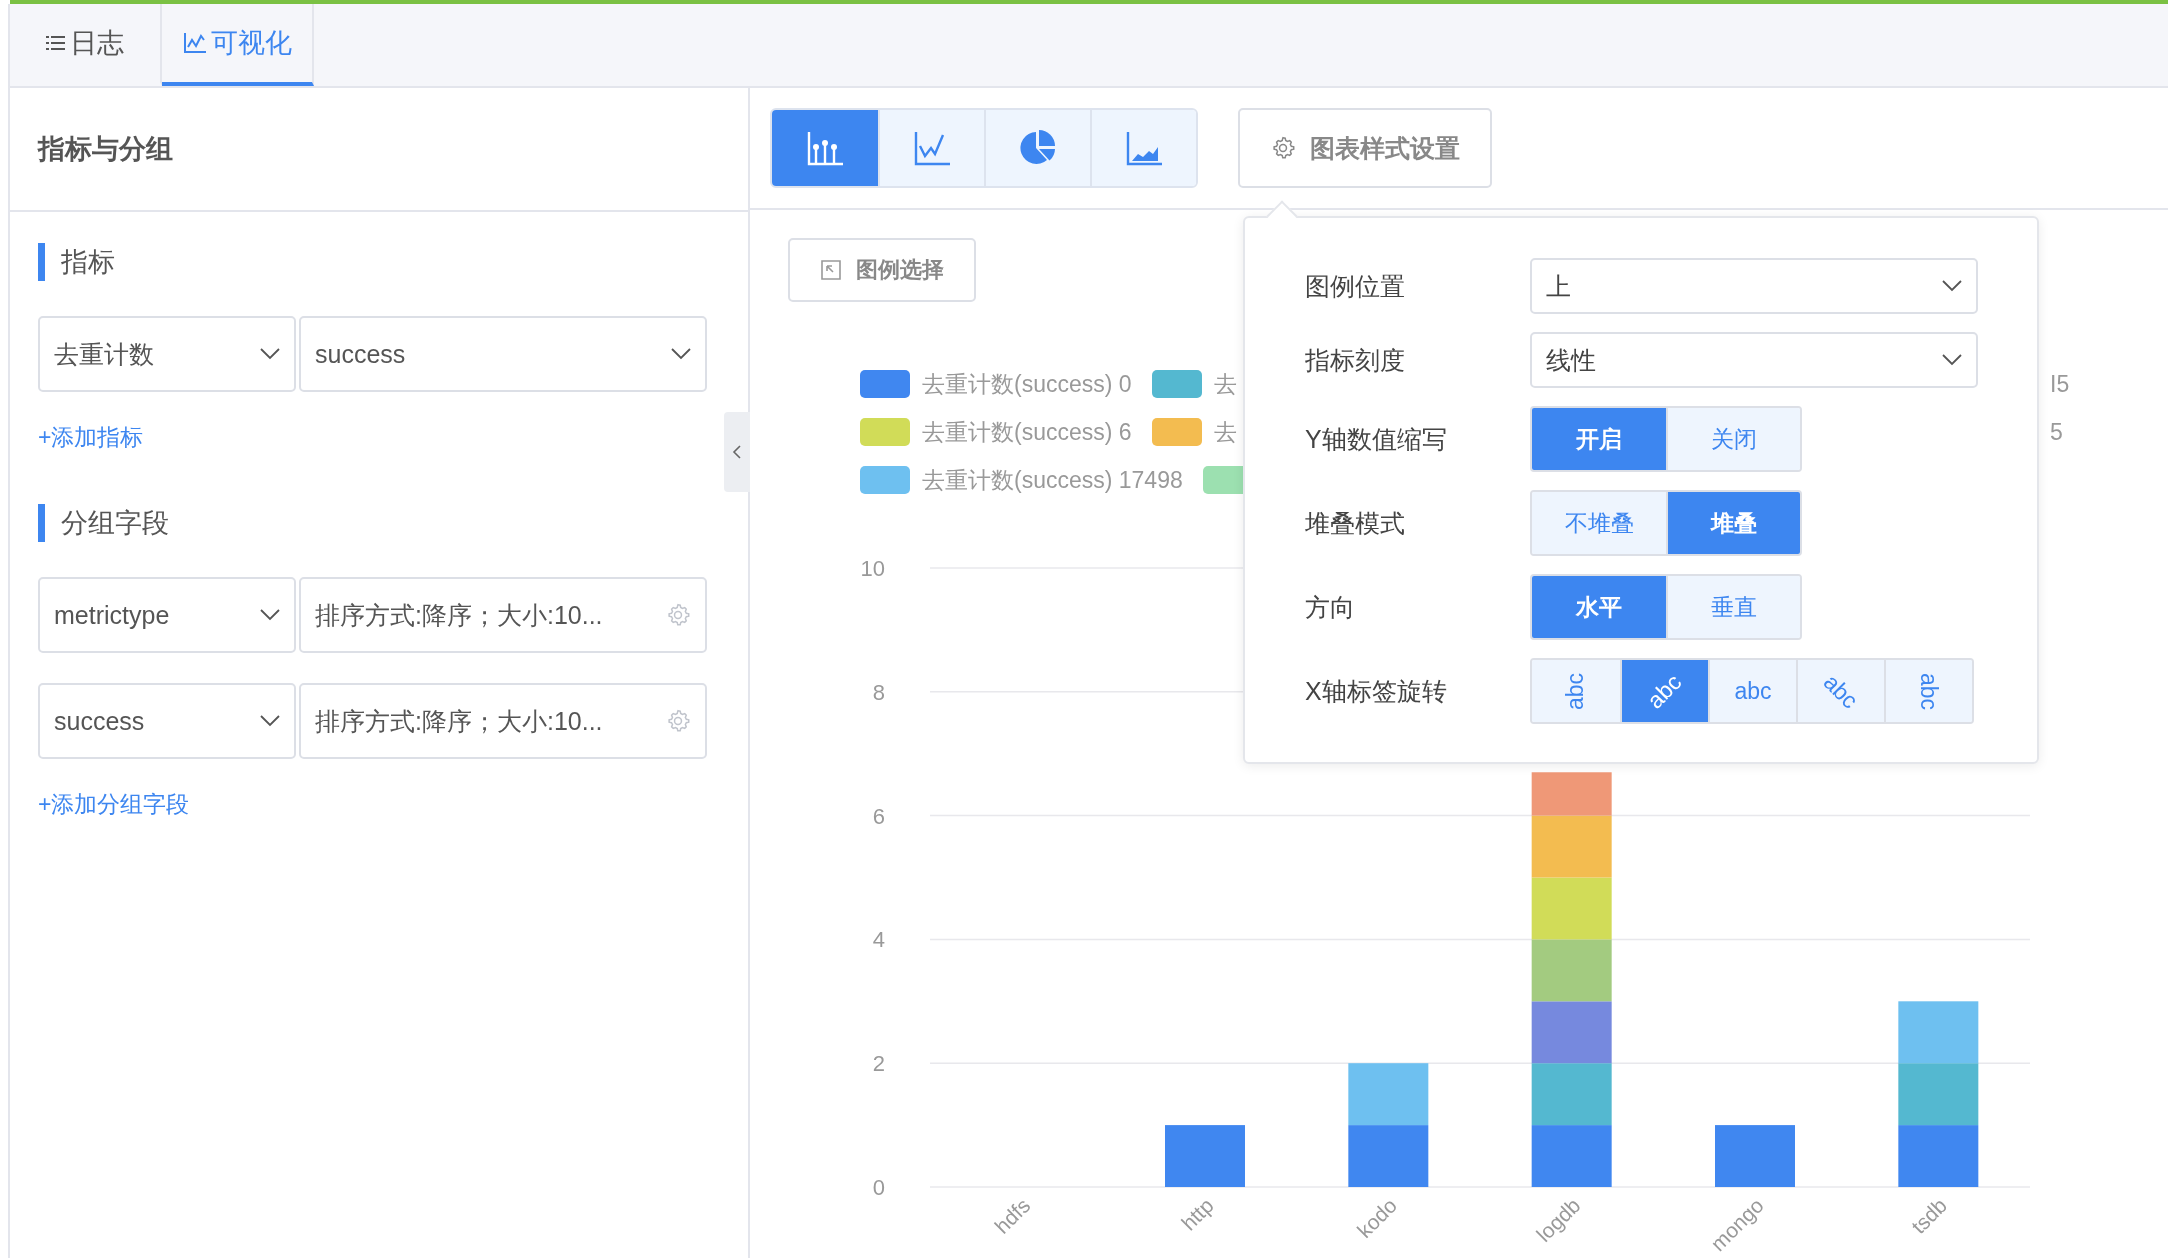  What do you see at coordinates (1355, 360) in the screenshot?
I see `setting-label: 指标刻度` at bounding box center [1355, 360].